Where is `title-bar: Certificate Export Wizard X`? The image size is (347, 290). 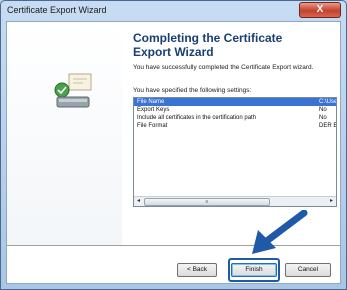 title-bar: Certificate Export Wizard X is located at coordinates (173, 11).